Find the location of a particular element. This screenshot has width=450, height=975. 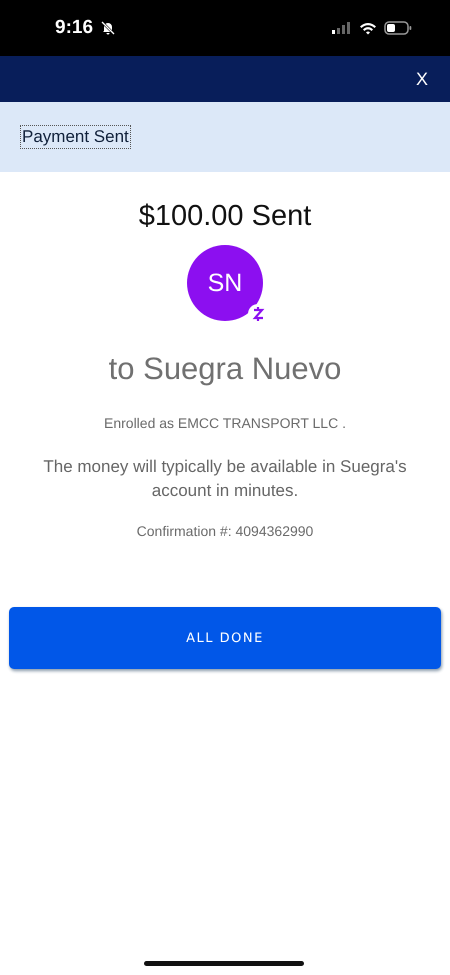

avatar: SN is located at coordinates (225, 283).